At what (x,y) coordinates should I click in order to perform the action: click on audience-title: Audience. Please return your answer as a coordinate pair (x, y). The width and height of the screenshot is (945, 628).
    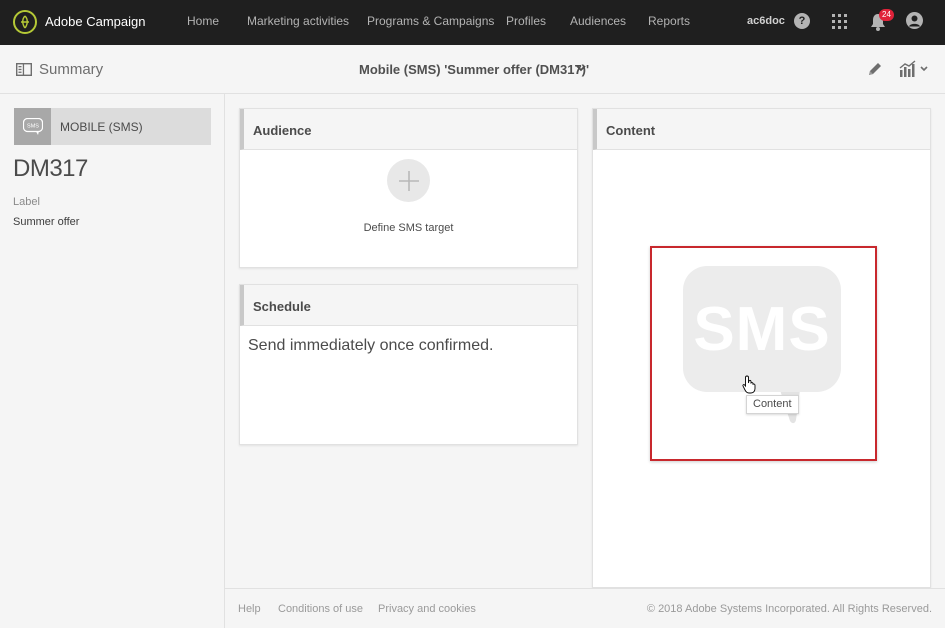
    Looking at the image, I should click on (282, 130).